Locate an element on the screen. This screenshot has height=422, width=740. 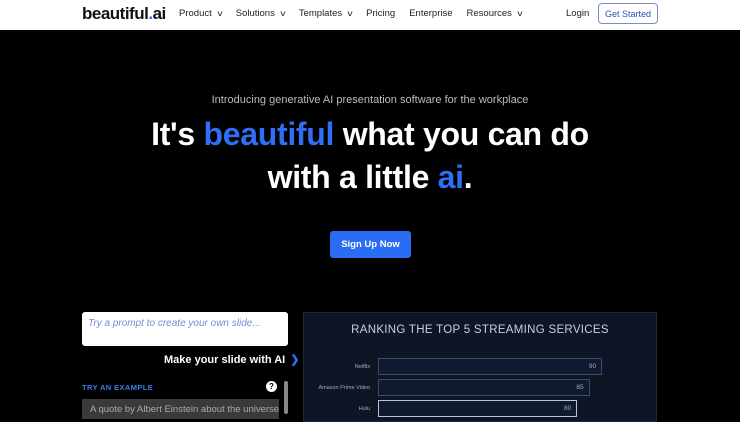
text: with a little is located at coordinates (352, 177).